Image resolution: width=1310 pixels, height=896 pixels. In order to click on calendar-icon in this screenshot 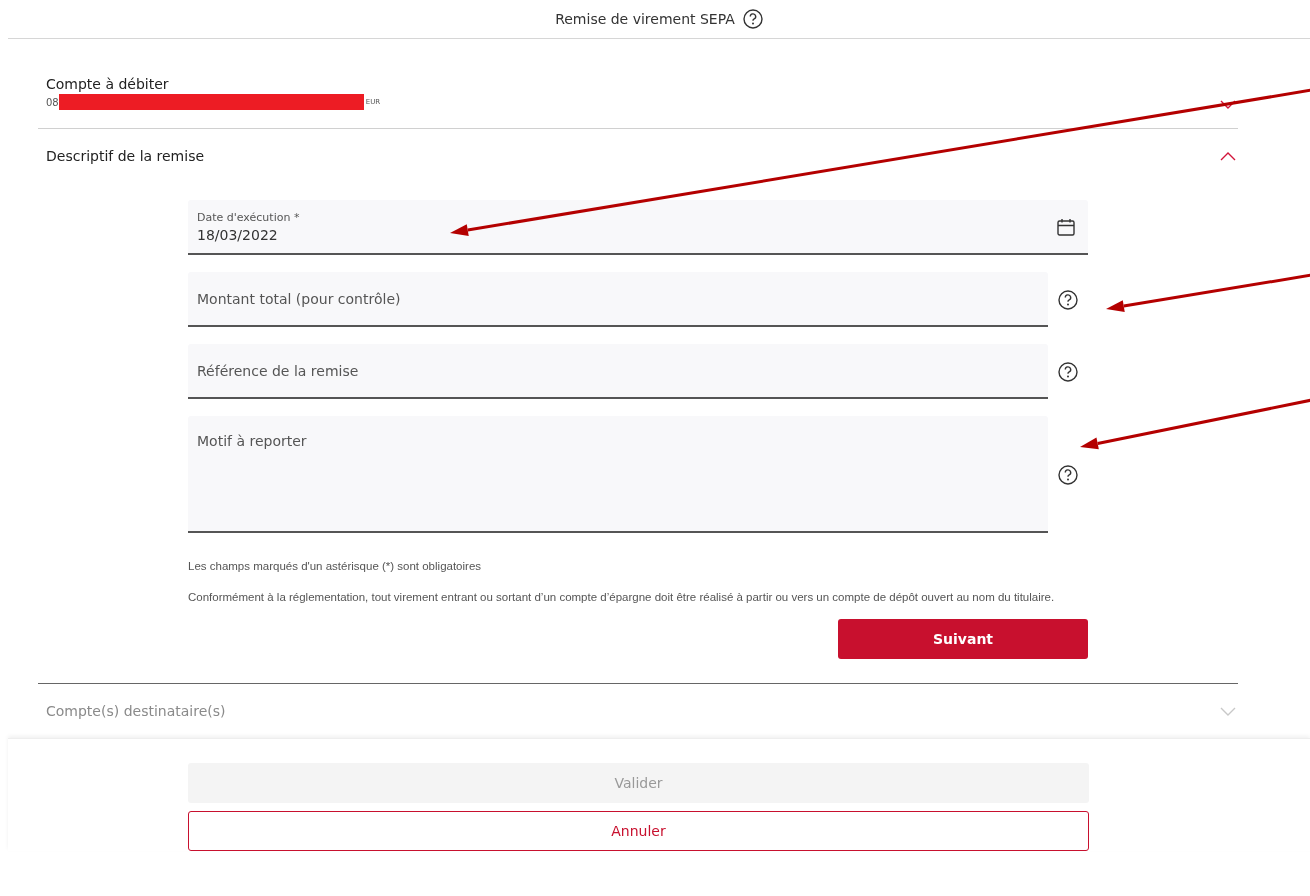, I will do `click(1066, 226)`.